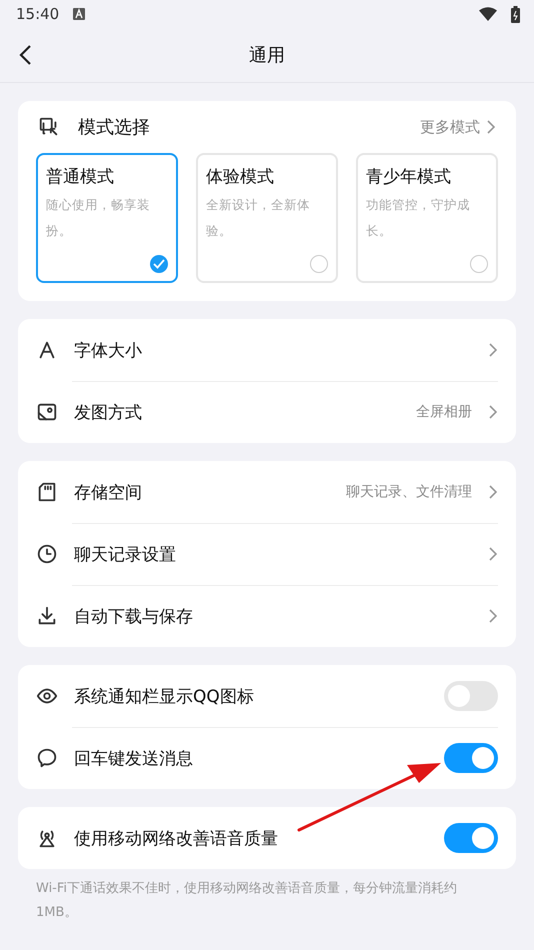 The height and width of the screenshot is (950, 534). I want to click on chat-bubble-icon, so click(47, 758).